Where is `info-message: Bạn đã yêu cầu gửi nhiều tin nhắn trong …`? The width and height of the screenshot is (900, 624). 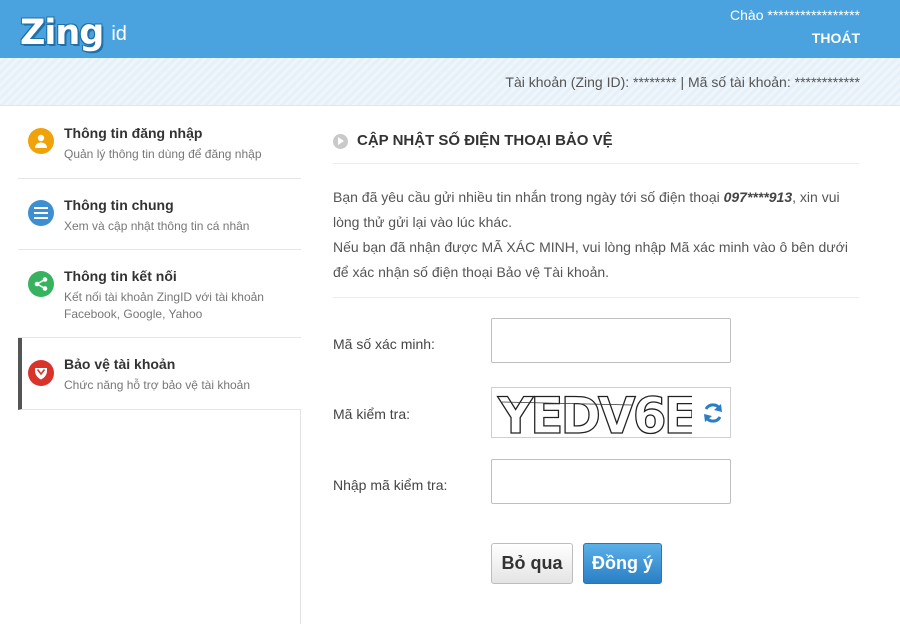
info-message: Bạn đã yêu cầu gửi nhiều tin nhắn trong … is located at coordinates (596, 235).